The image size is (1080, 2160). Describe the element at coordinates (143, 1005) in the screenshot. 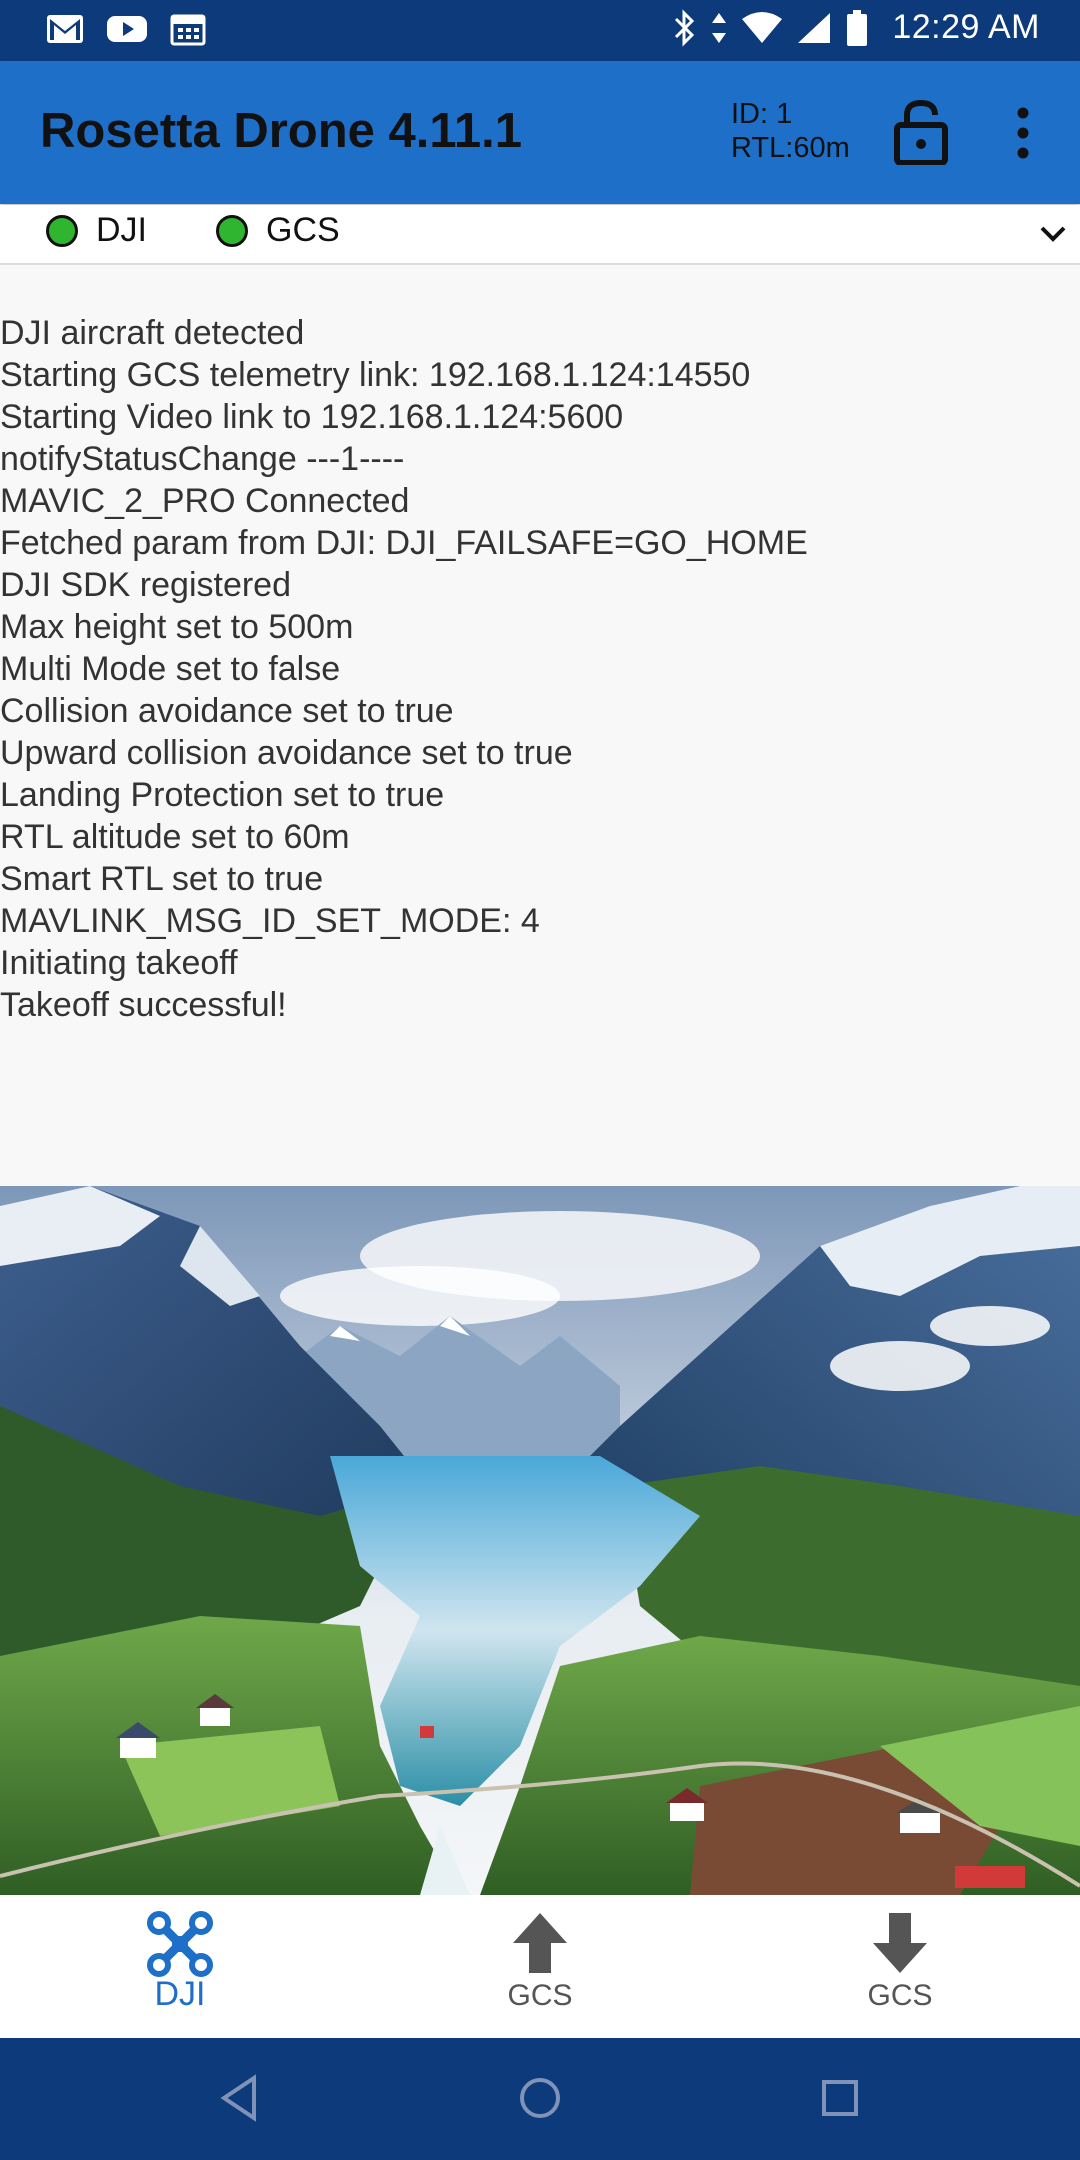

I see `log-line: Takeoff successful!` at that location.